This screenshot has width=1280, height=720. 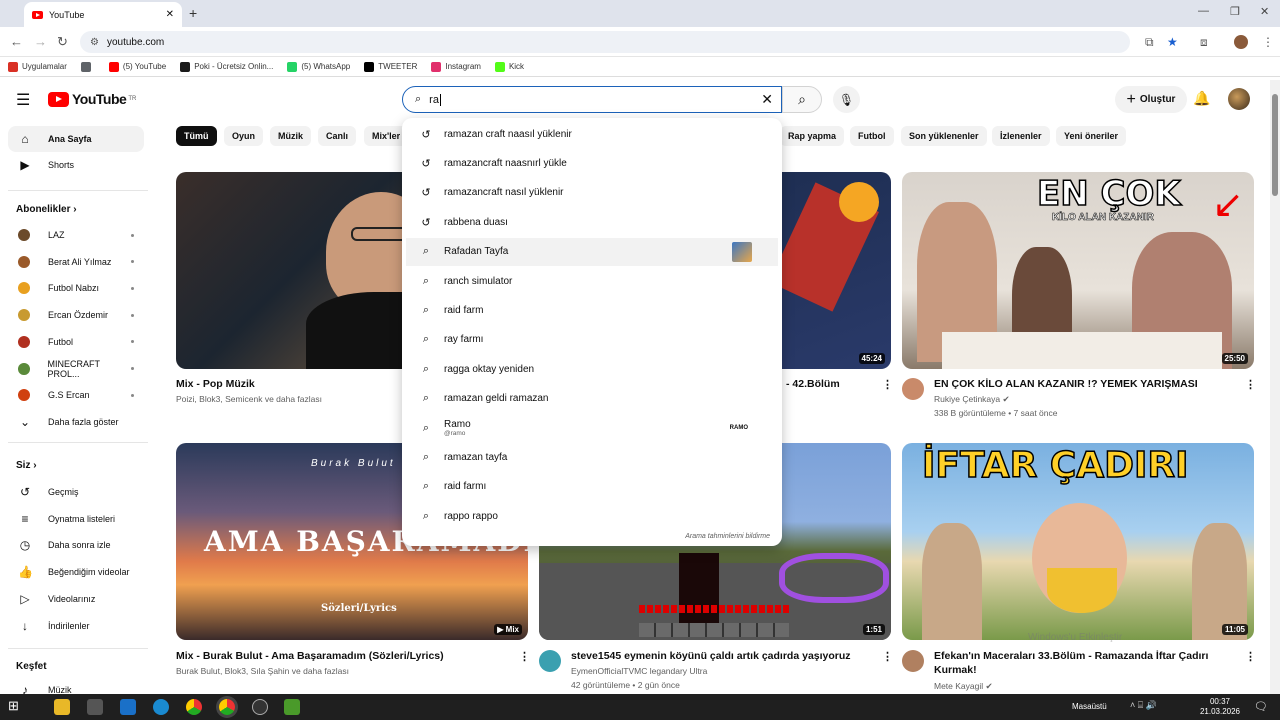 I want to click on sidebar-item-history: ↺ Geçmiş, so click(x=76, y=492).